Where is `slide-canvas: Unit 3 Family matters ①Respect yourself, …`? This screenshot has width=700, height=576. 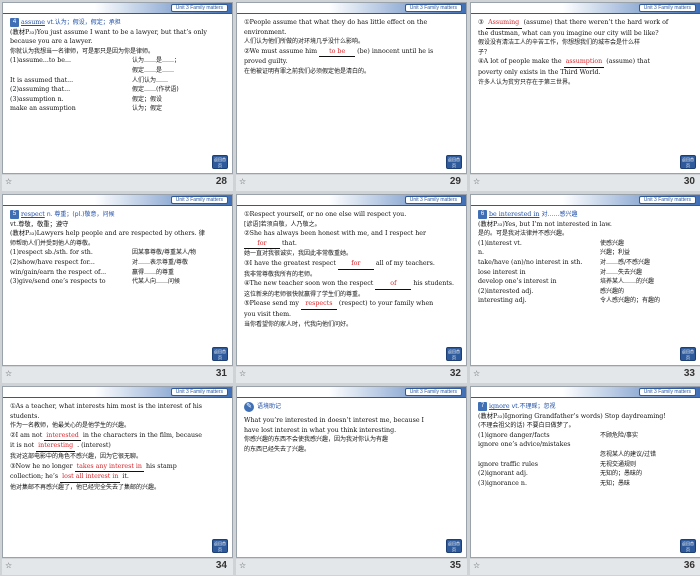 slide-canvas: Unit 3 Family matters ①Respect yourself, … is located at coordinates (351, 280).